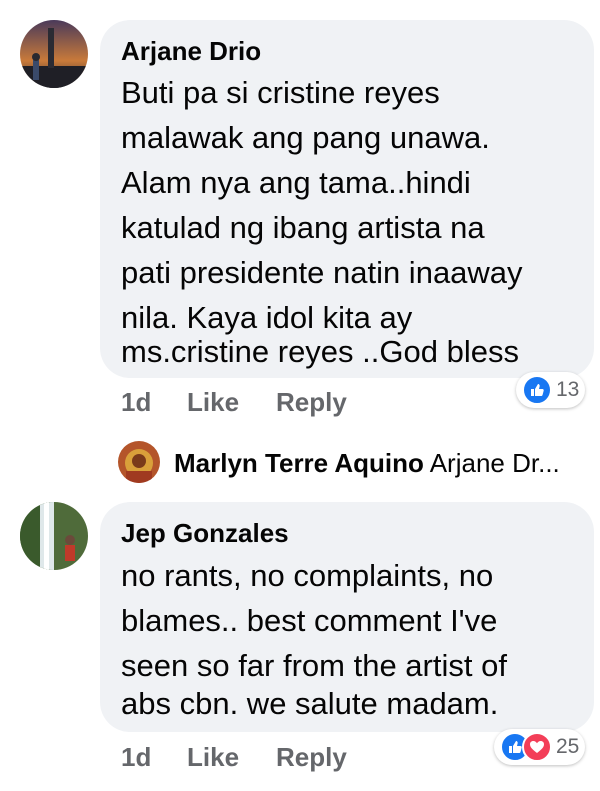 Image resolution: width=600 pixels, height=791 pixels. What do you see at coordinates (310, 703) in the screenshot?
I see `comment-line: abs cbn. we salute madam.` at bounding box center [310, 703].